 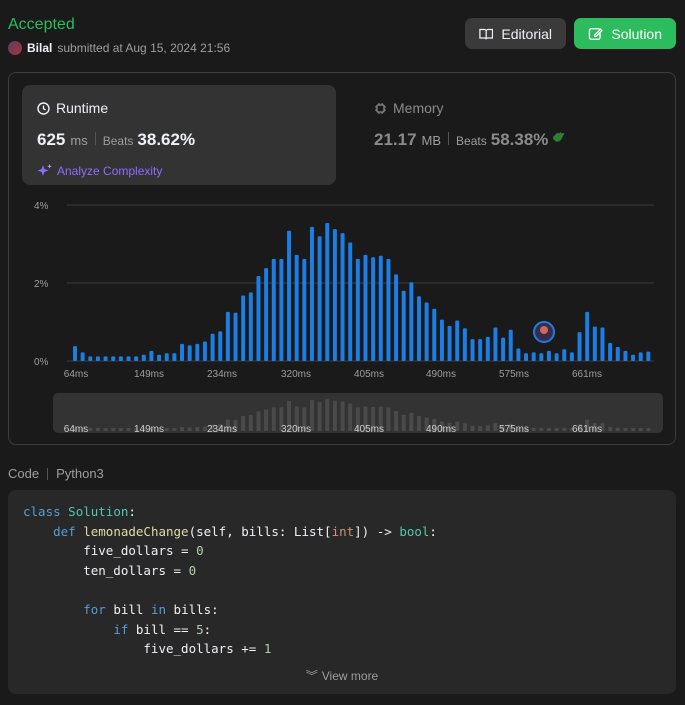 I want to click on overview-tick-label: 490ms, so click(x=441, y=429).